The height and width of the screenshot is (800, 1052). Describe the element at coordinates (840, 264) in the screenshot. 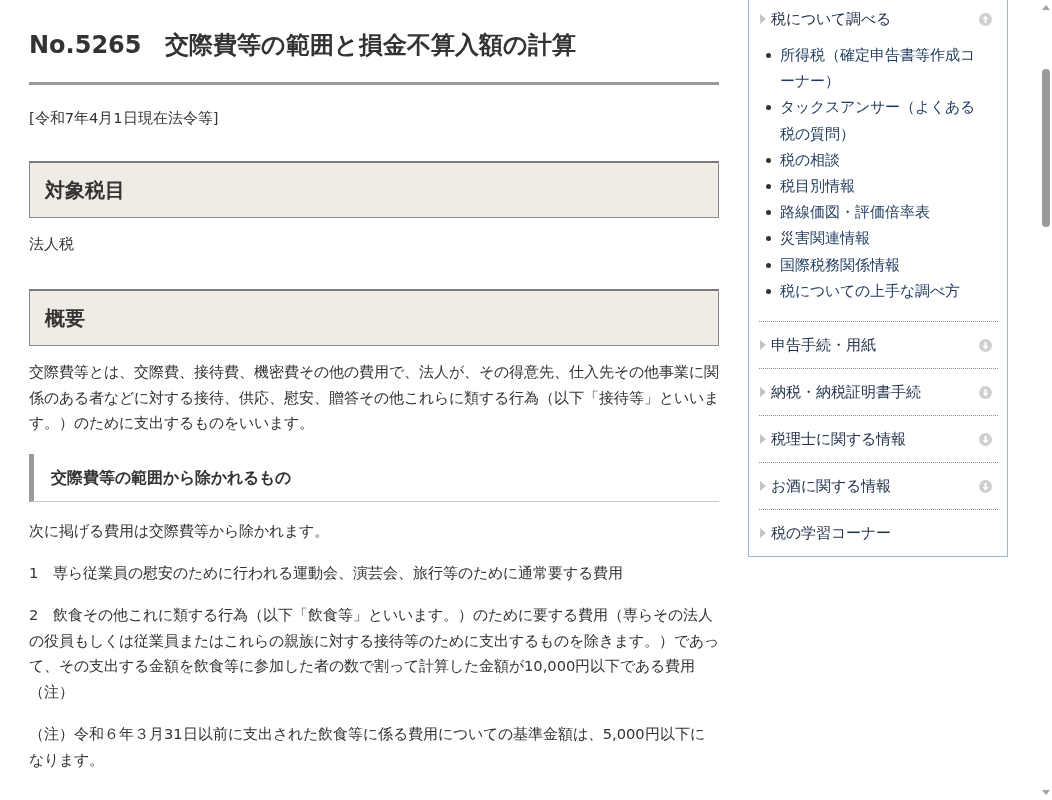

I see `nav-link: 国際税務関係情報` at that location.